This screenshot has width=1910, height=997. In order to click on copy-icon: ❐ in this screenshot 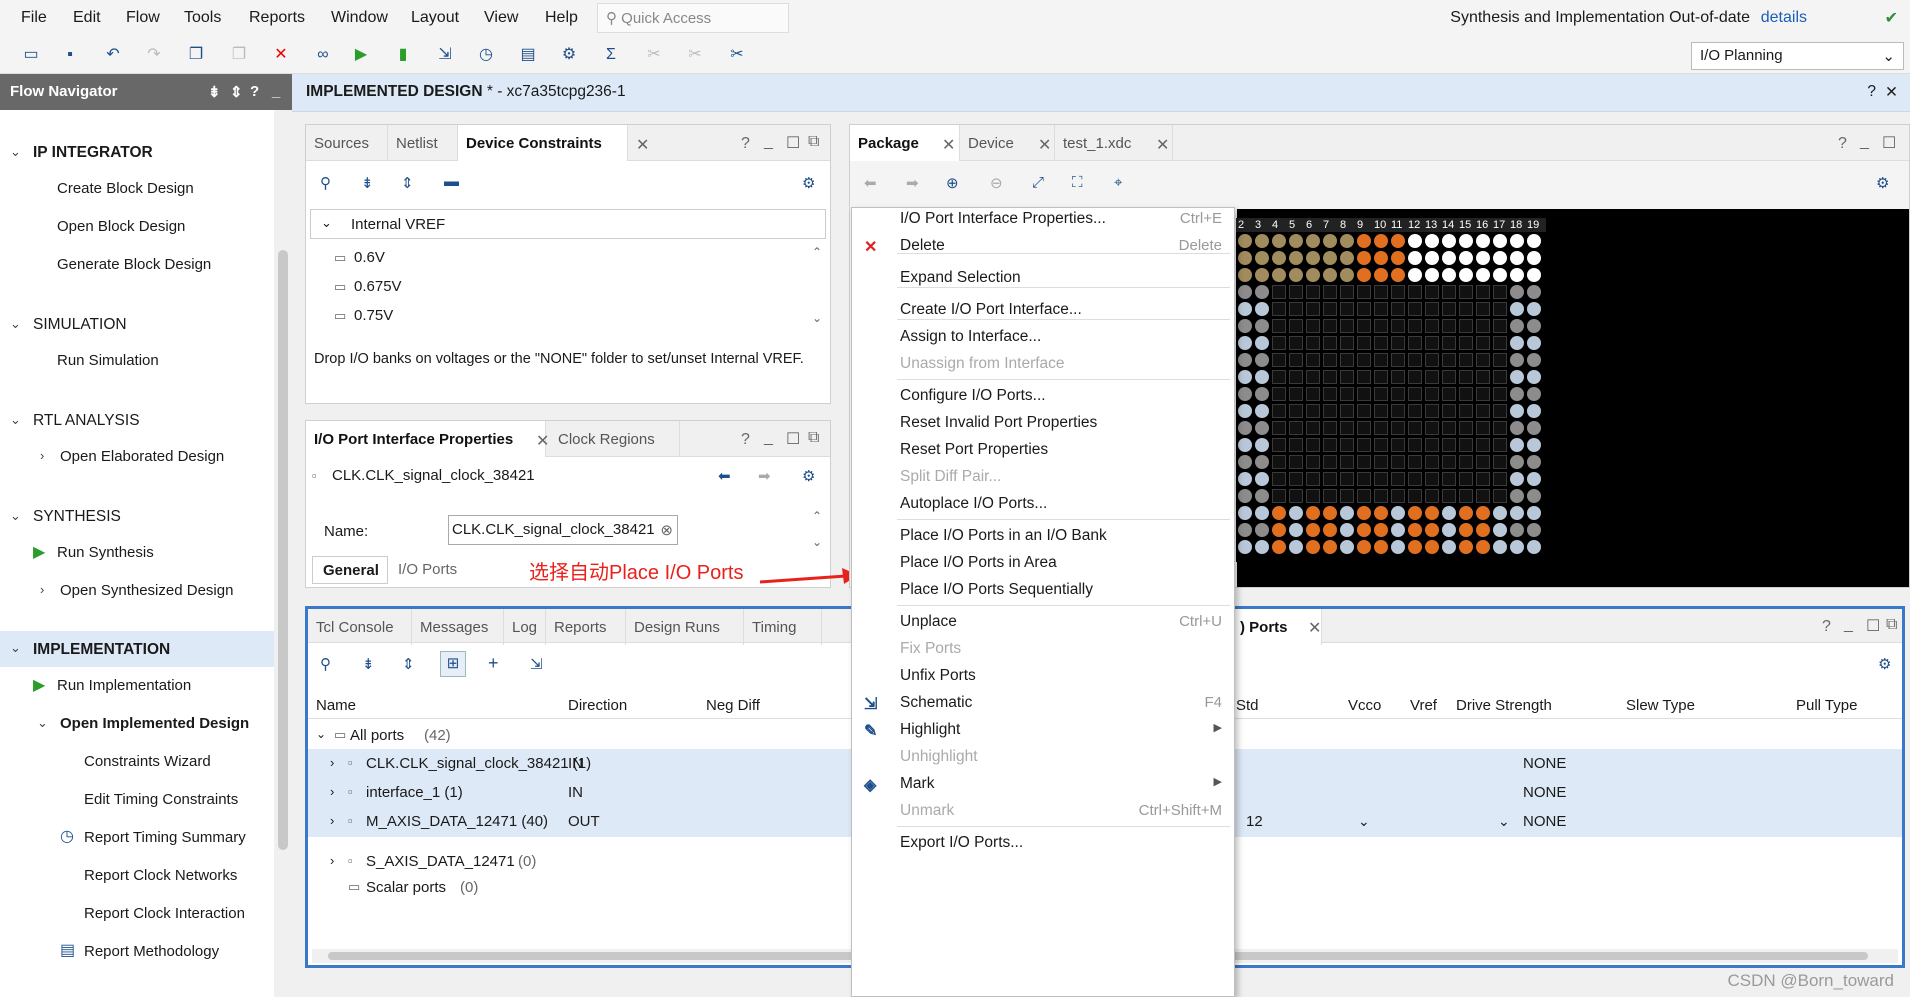, I will do `click(196, 55)`.